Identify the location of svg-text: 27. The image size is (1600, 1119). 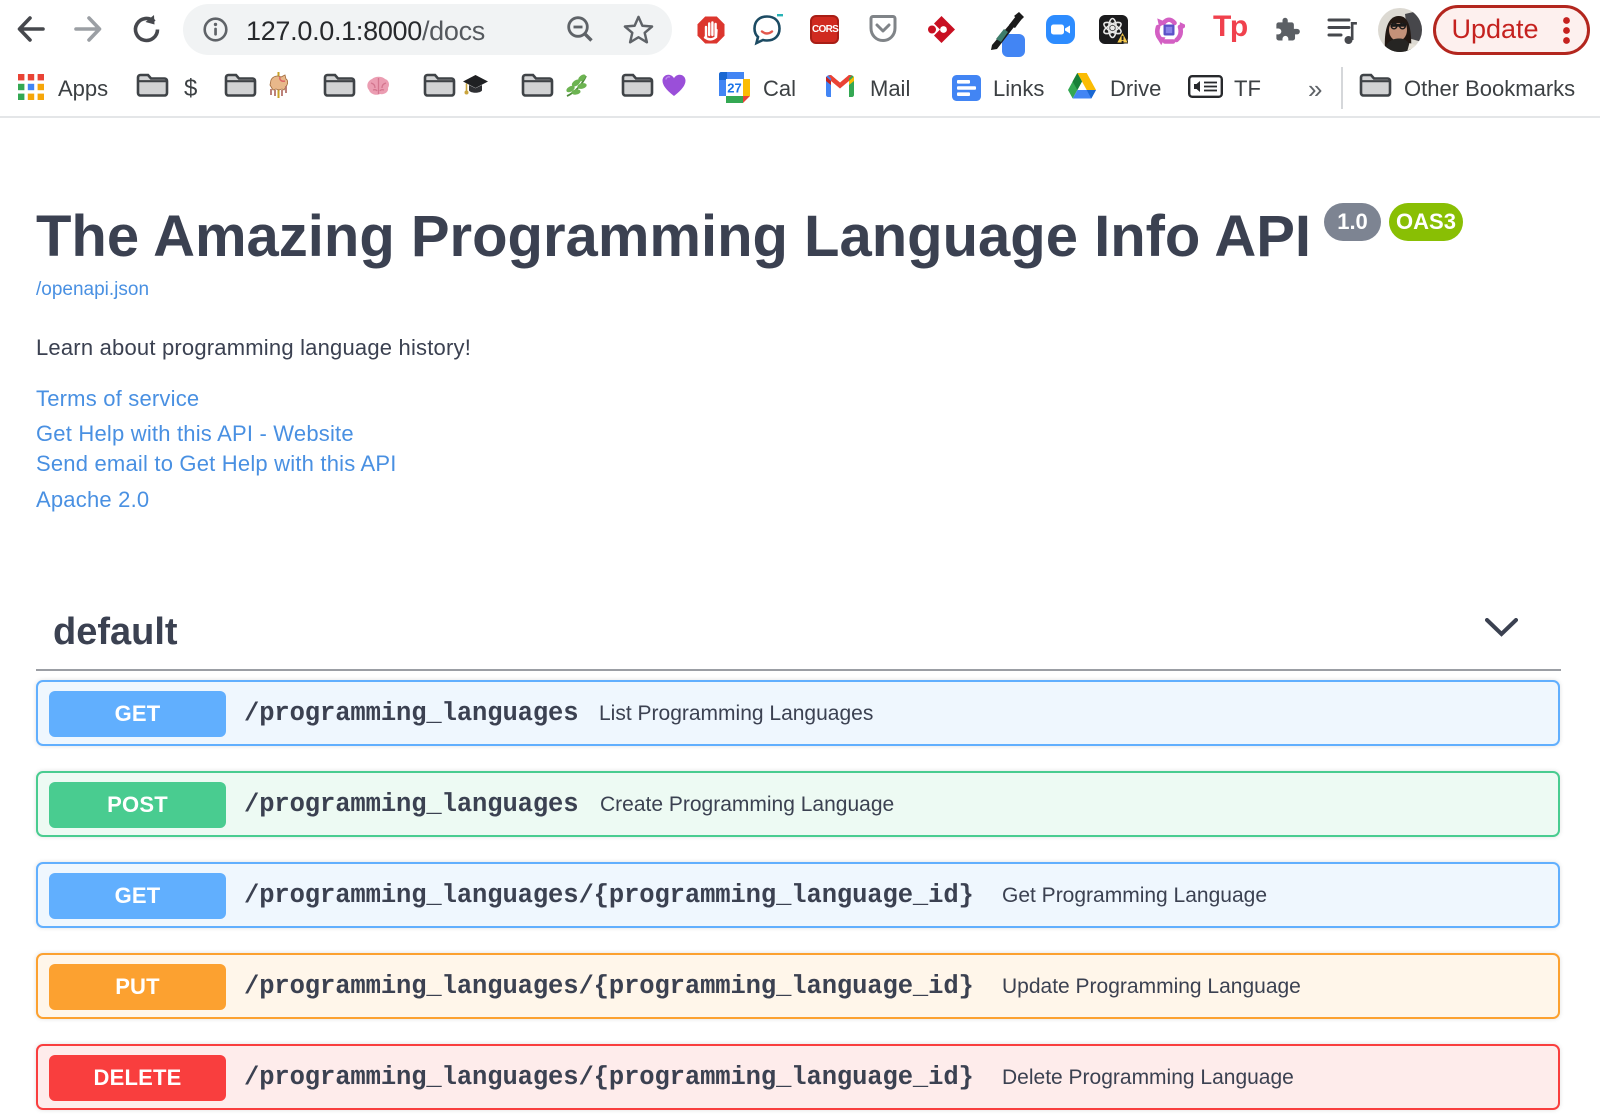
(734, 88).